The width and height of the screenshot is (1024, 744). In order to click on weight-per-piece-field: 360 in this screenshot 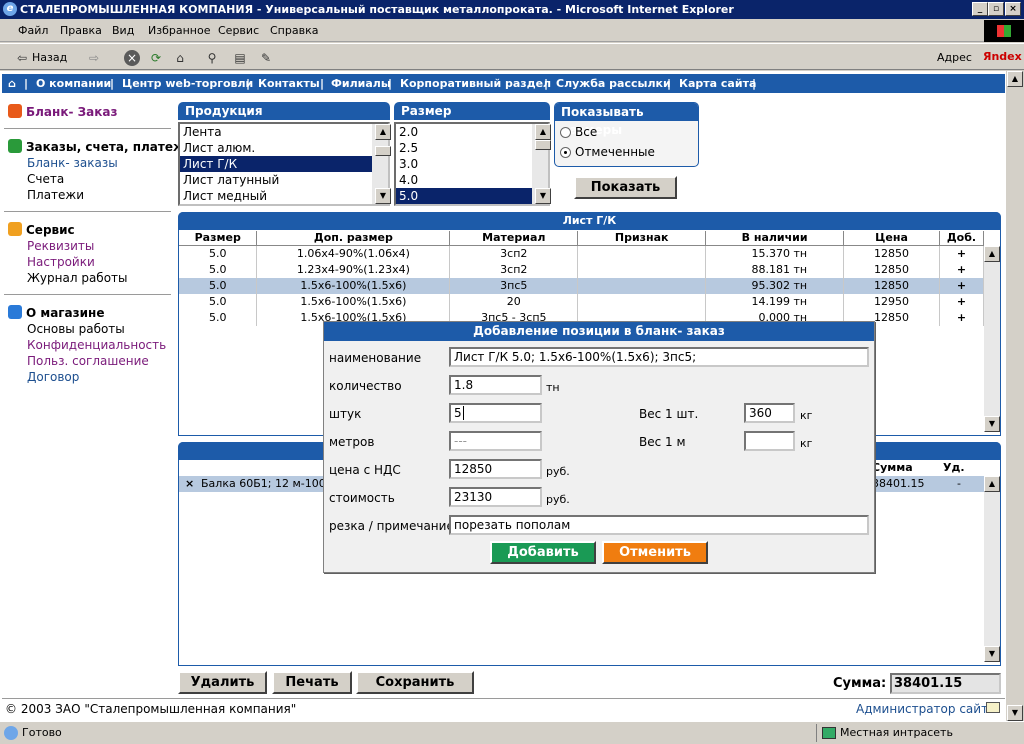, I will do `click(769, 413)`.